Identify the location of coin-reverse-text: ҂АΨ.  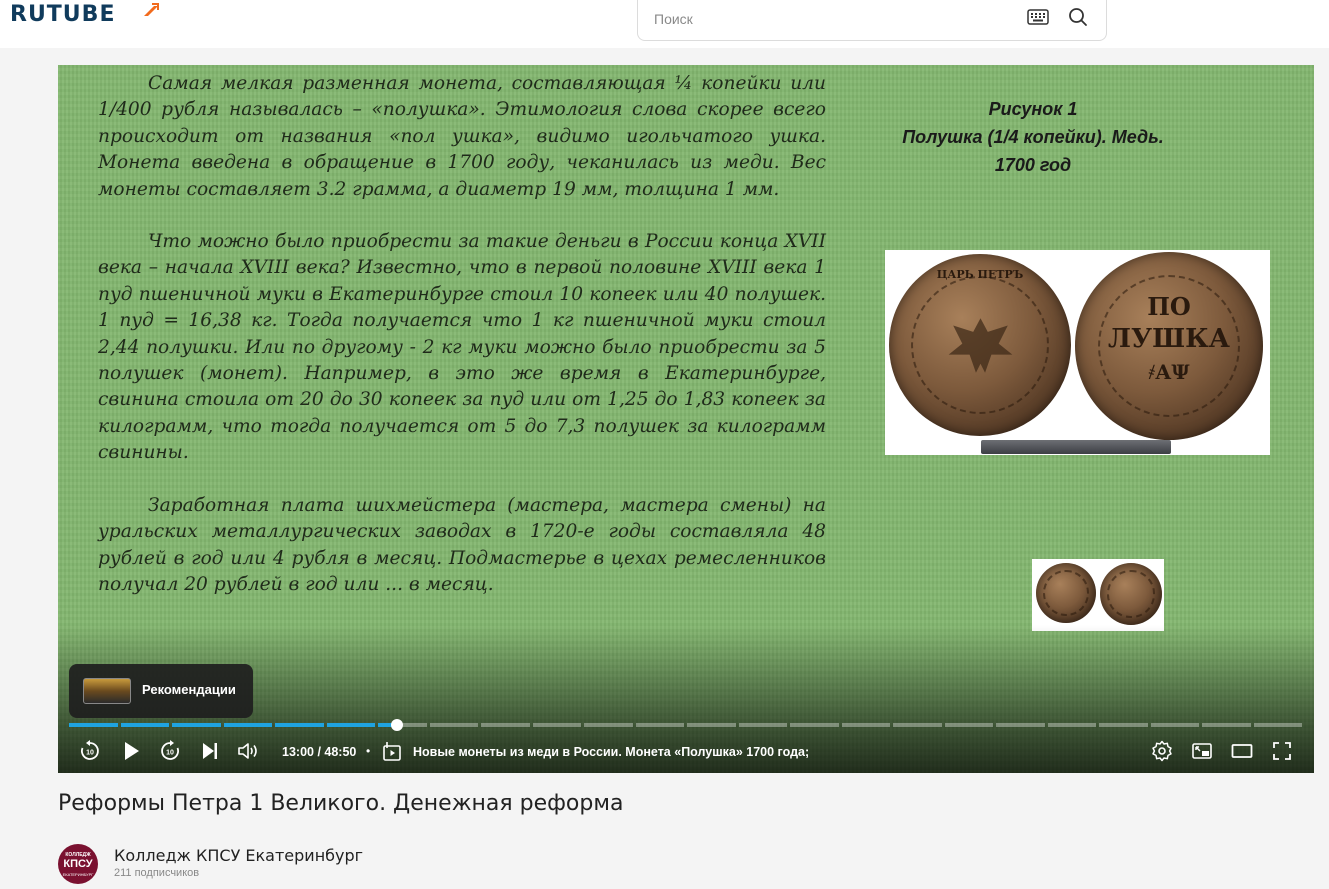
(1169, 372).